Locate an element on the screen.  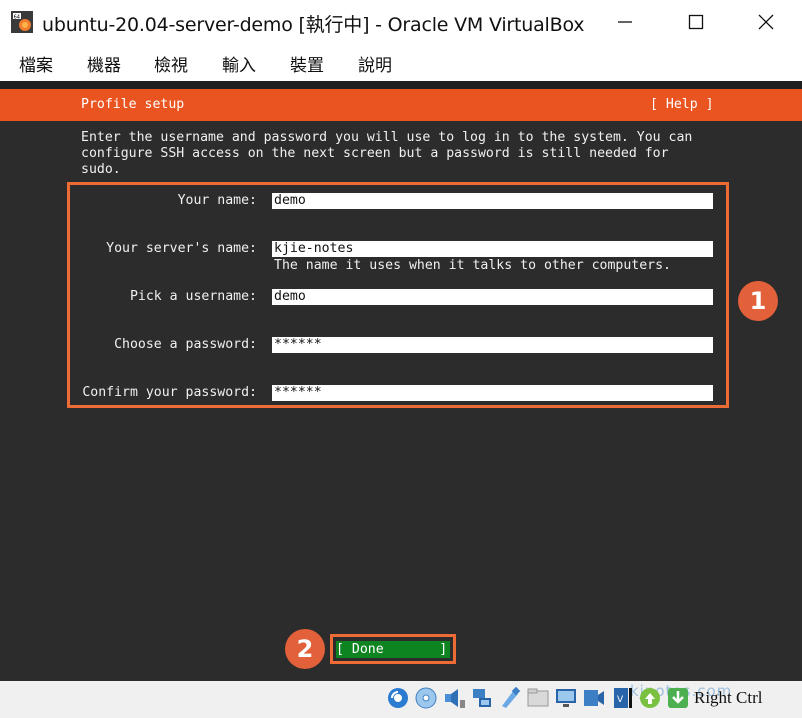
maximize-icon is located at coordinates (696, 22).